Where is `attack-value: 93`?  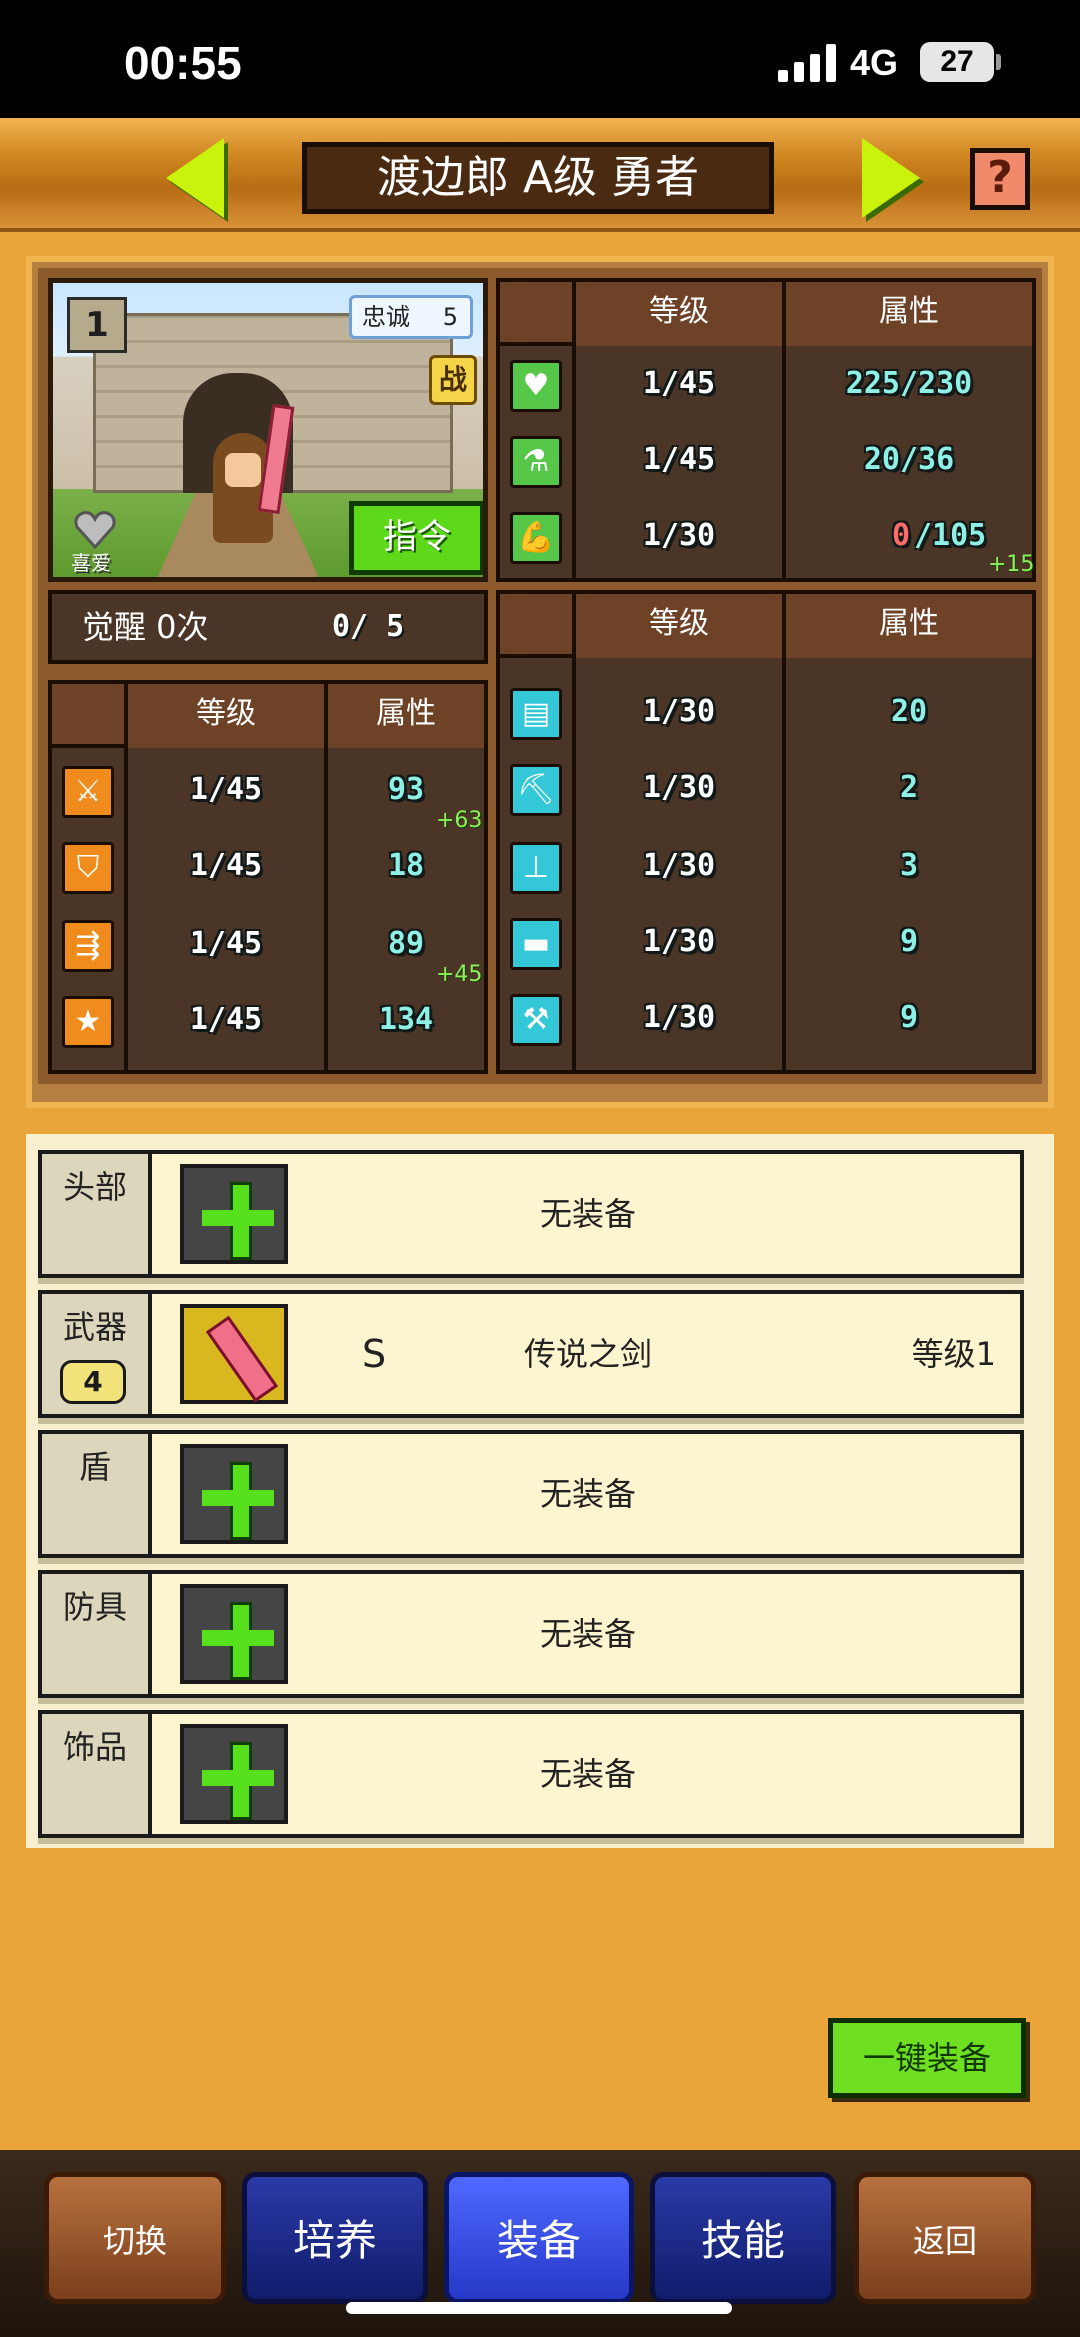 attack-value: 93 is located at coordinates (406, 789).